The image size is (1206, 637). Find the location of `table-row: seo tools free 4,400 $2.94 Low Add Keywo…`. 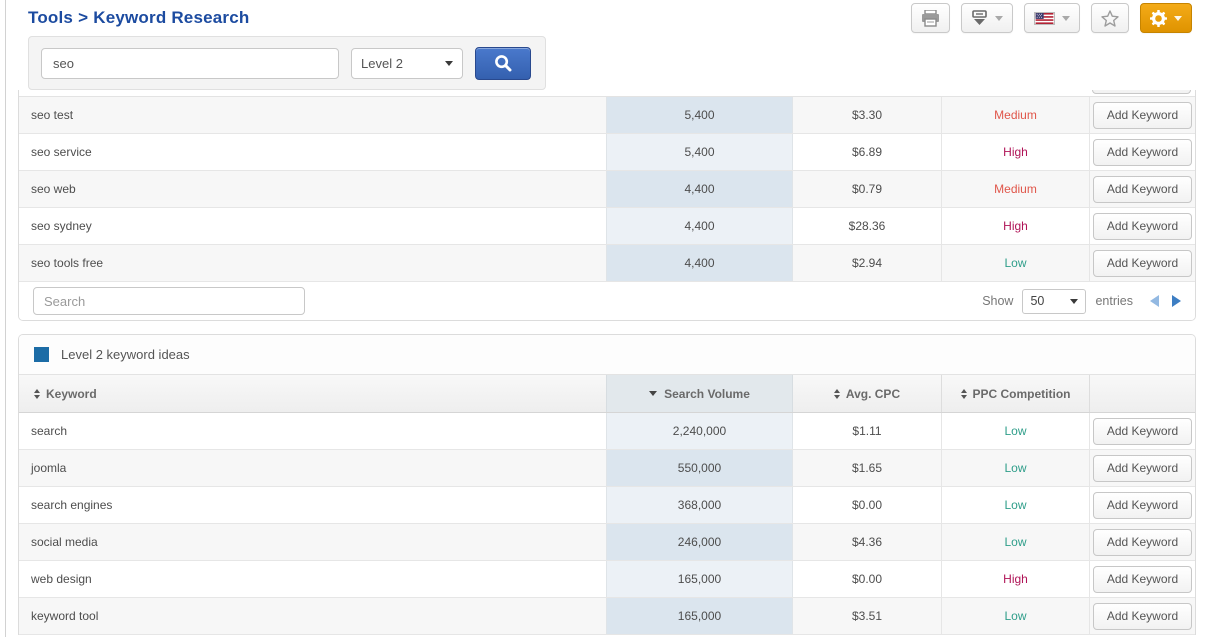

table-row: seo tools free 4,400 $2.94 Low Add Keywo… is located at coordinates (607, 263).